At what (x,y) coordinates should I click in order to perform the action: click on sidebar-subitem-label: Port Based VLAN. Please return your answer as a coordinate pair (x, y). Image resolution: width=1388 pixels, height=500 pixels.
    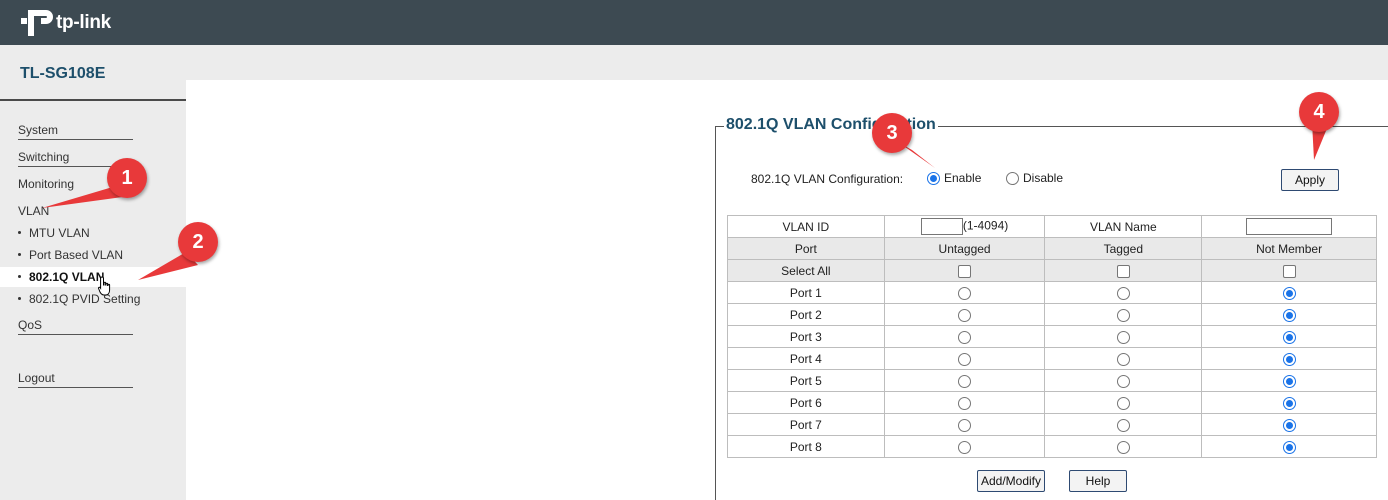
    Looking at the image, I should click on (76, 255).